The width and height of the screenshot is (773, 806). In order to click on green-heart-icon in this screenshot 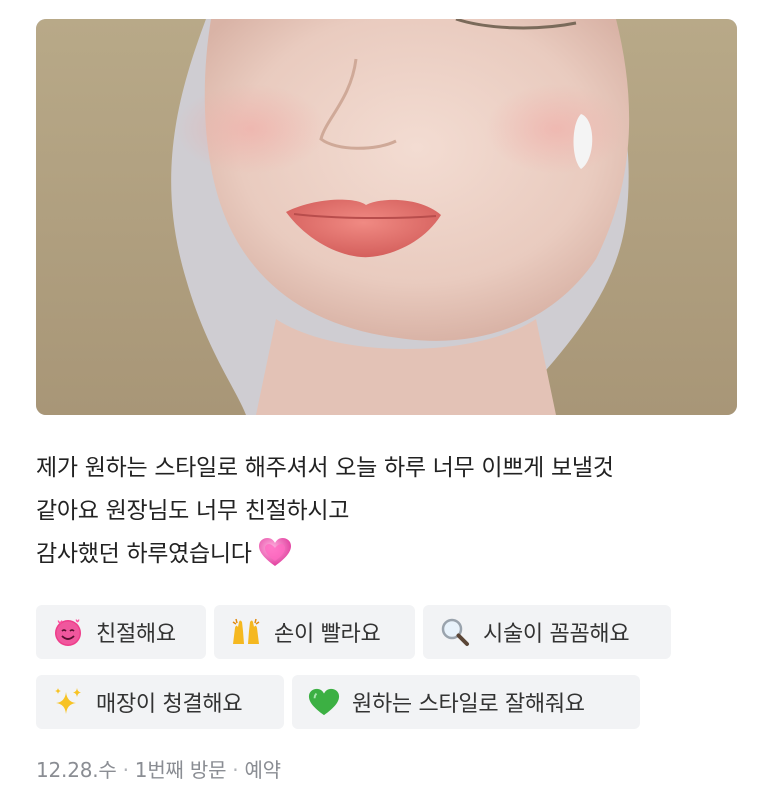, I will do `click(324, 702)`.